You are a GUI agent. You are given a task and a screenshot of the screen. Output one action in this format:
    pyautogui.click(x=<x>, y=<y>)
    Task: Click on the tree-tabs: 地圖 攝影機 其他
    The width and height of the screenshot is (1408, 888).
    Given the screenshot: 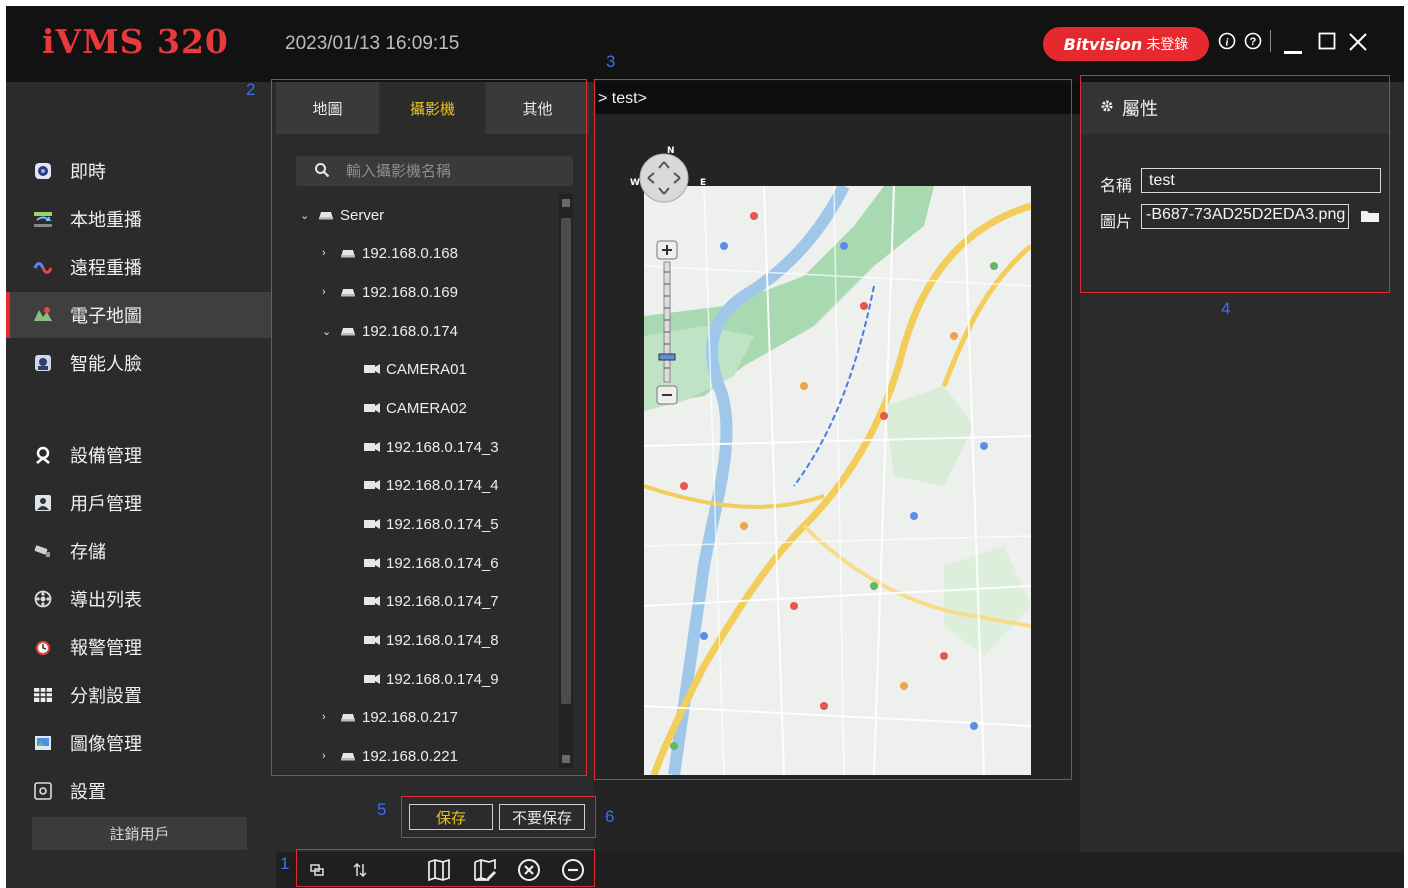 What is the action you would take?
    pyautogui.click(x=432, y=108)
    